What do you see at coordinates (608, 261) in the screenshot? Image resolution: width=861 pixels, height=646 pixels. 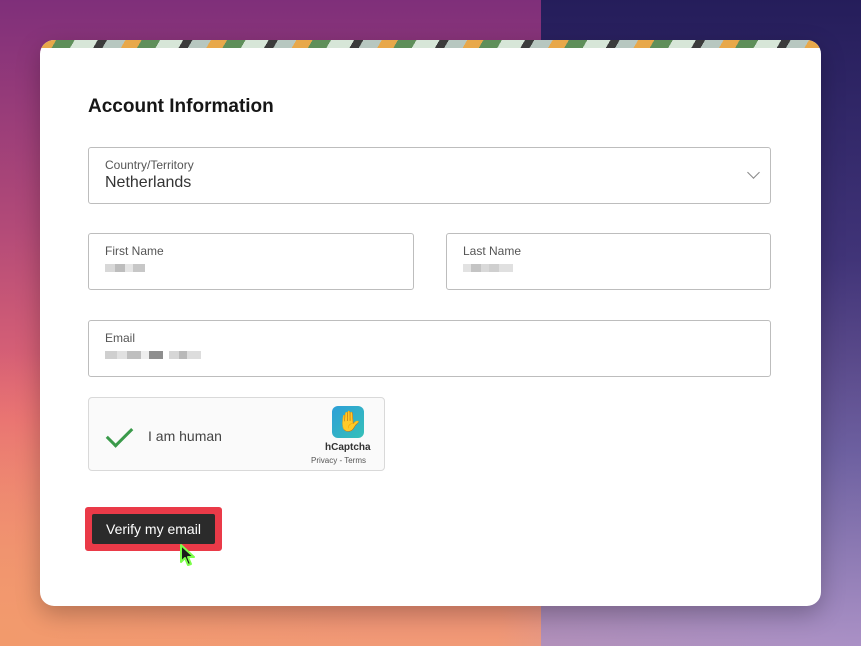 I see `last-name-field: Last Name` at bounding box center [608, 261].